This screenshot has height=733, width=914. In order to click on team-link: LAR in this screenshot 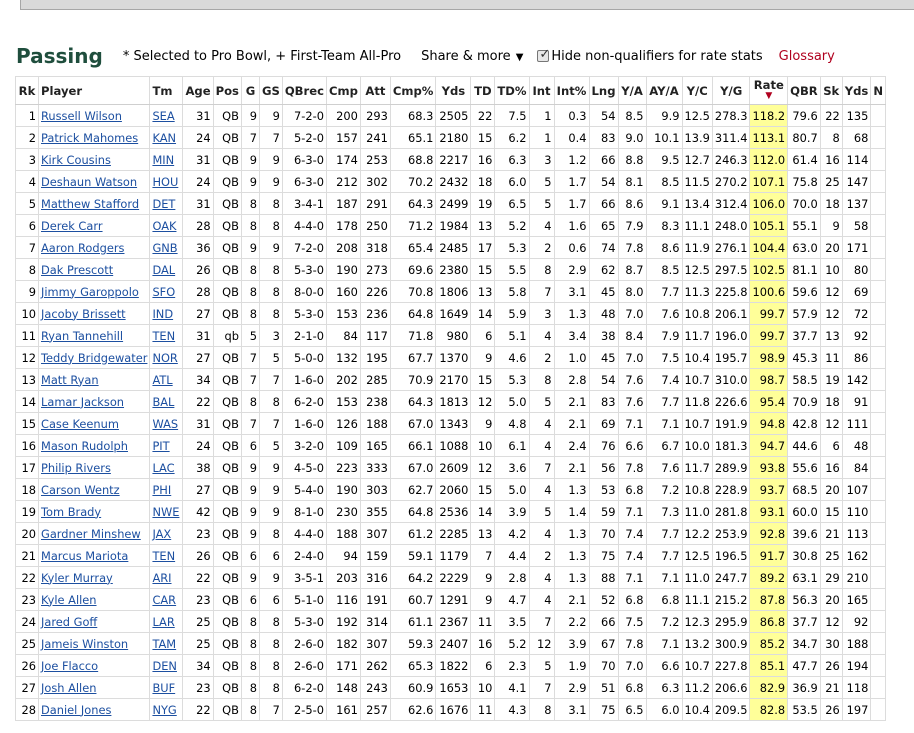, I will do `click(163, 622)`.